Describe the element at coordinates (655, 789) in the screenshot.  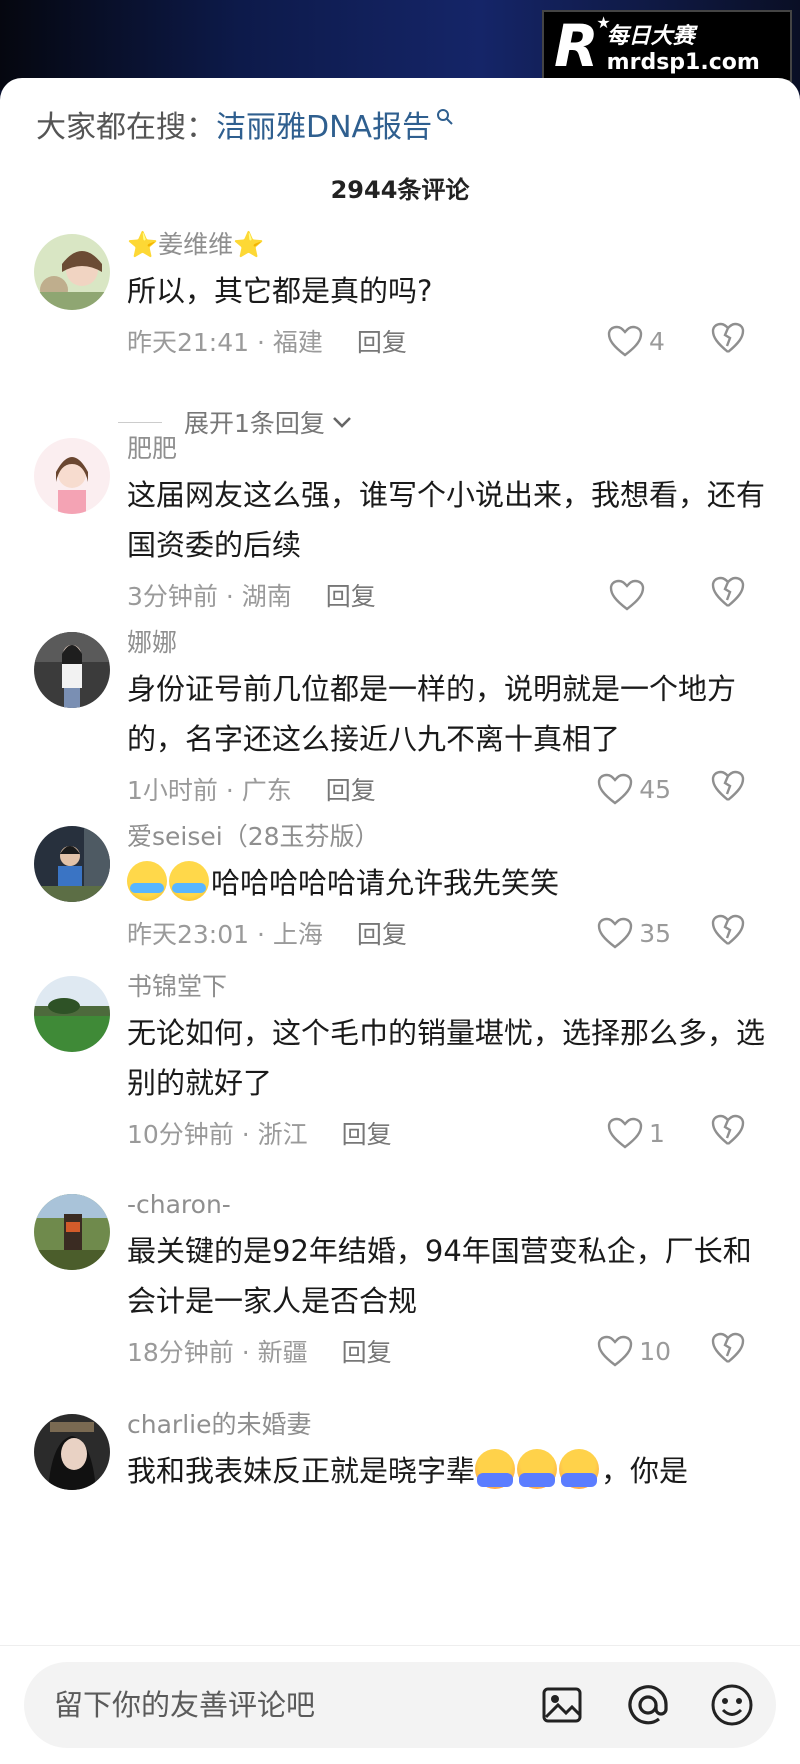
I see `like-count: 45` at that location.